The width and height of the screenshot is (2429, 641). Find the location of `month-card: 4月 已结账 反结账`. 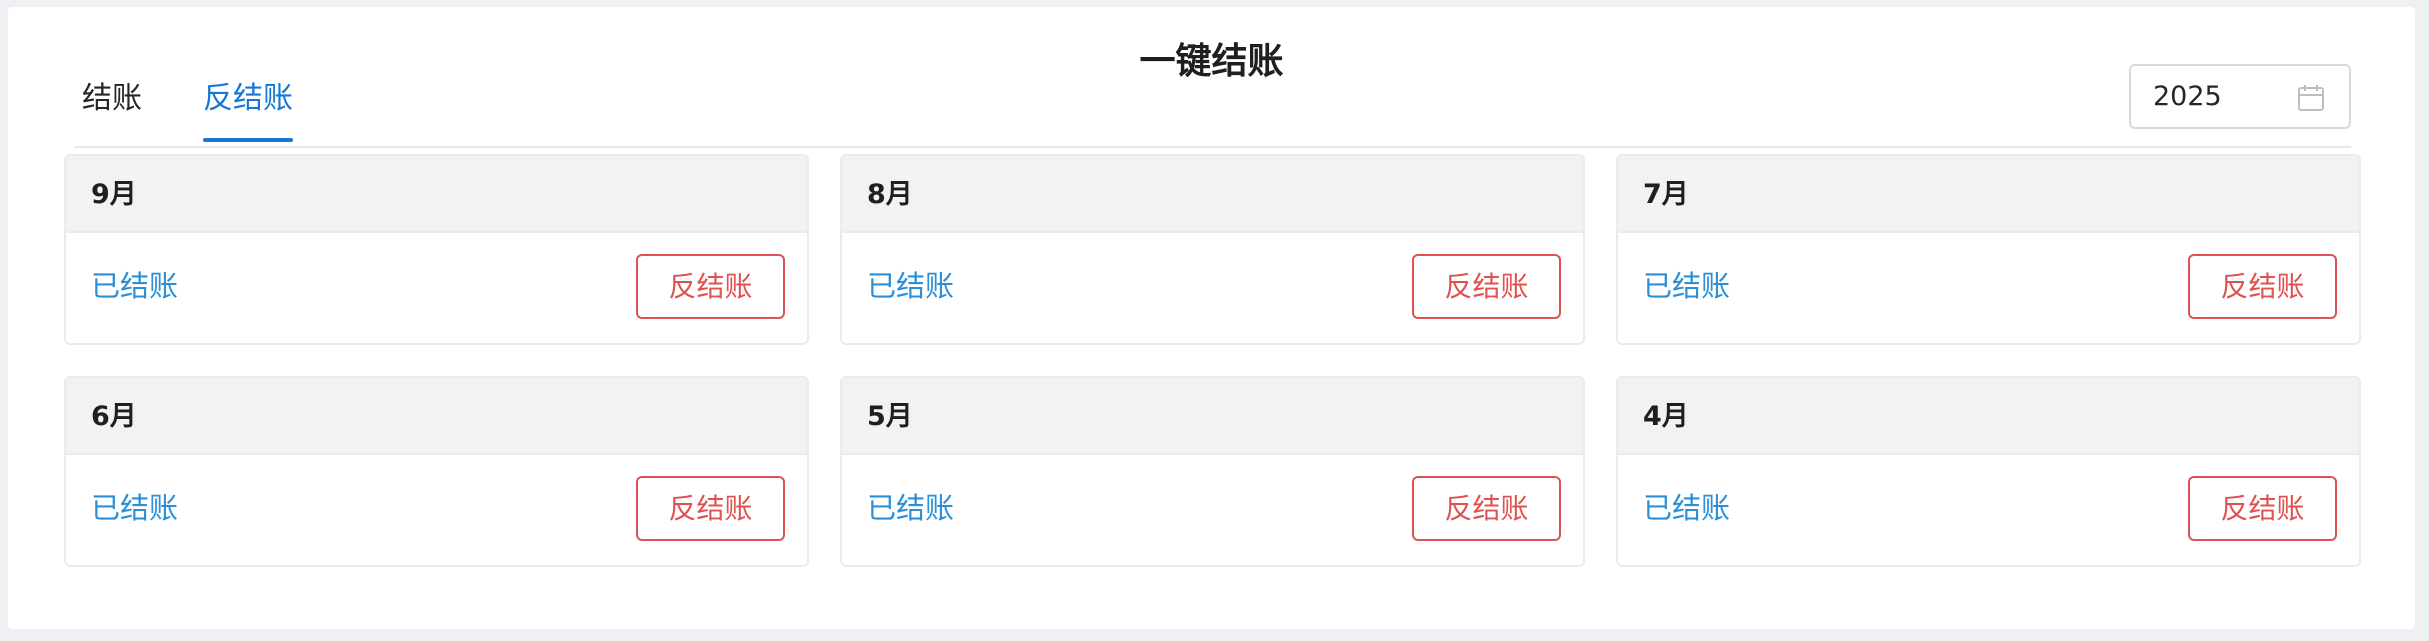

month-card: 4月 已结账 反结账 is located at coordinates (1988, 471).